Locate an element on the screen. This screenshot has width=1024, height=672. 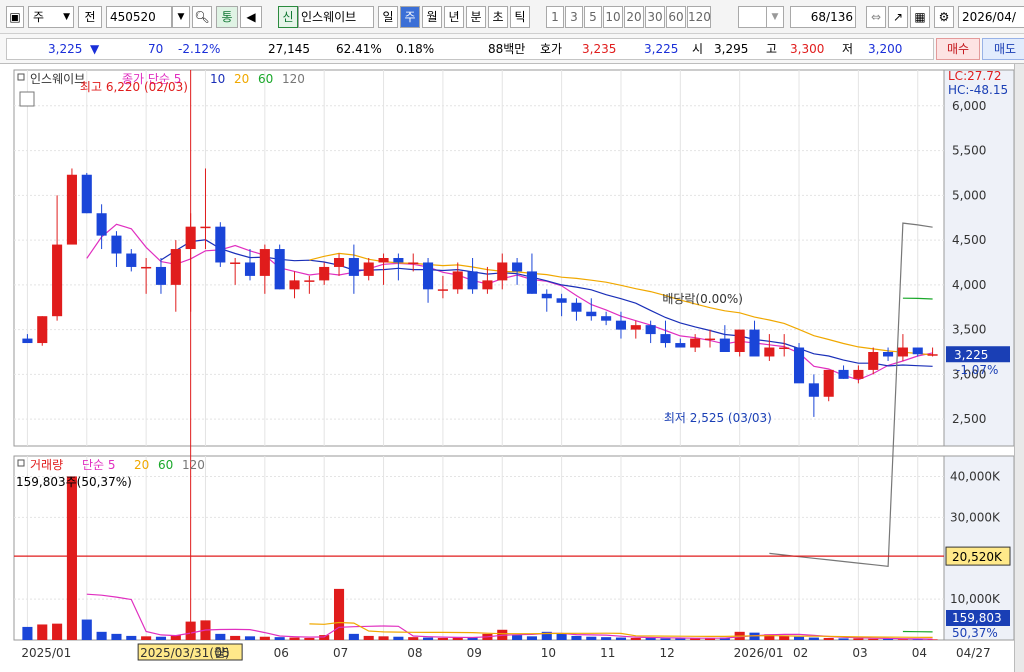
interval-button-7: 120 is located at coordinates (699, 17).